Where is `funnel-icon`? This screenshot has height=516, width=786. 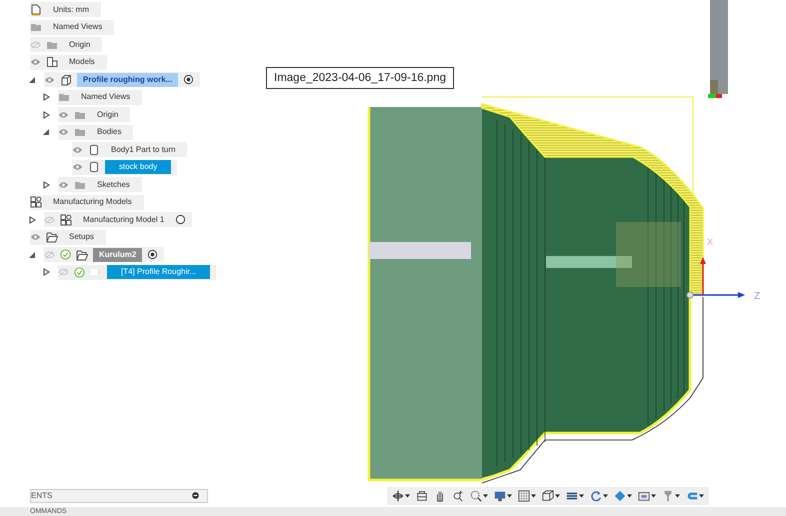
funnel-icon is located at coordinates (668, 496).